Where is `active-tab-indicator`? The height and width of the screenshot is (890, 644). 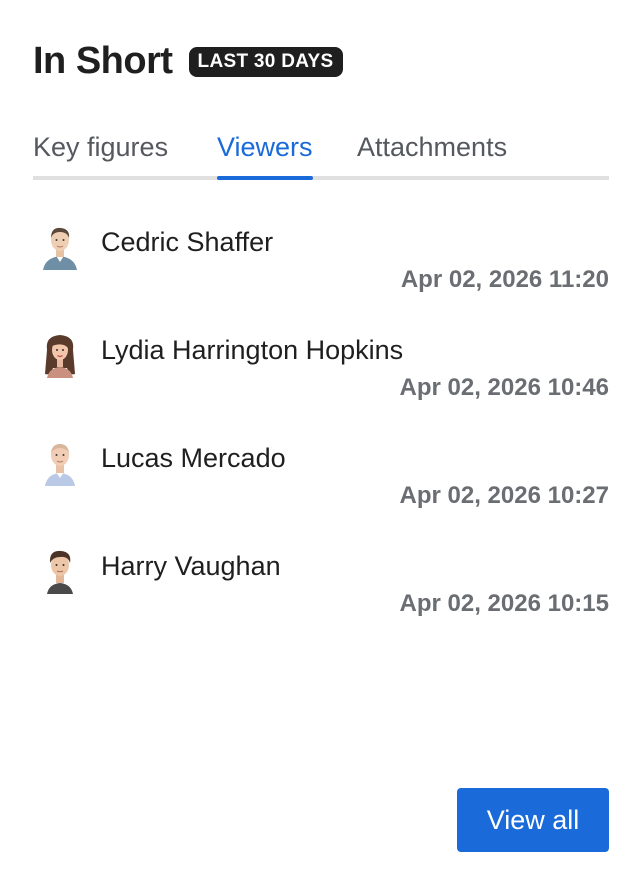 active-tab-indicator is located at coordinates (265, 178).